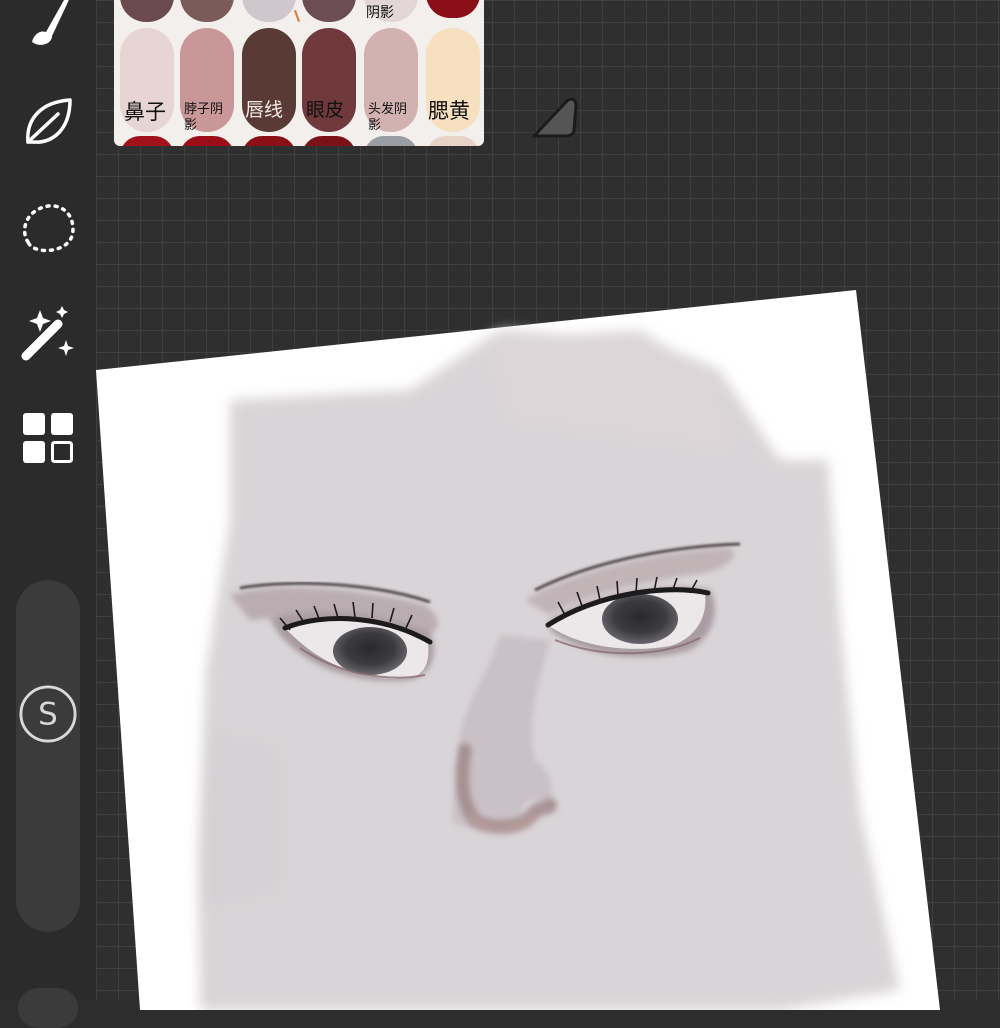 The image size is (1000, 1028). I want to click on magic-wand-icon, so click(48, 334).